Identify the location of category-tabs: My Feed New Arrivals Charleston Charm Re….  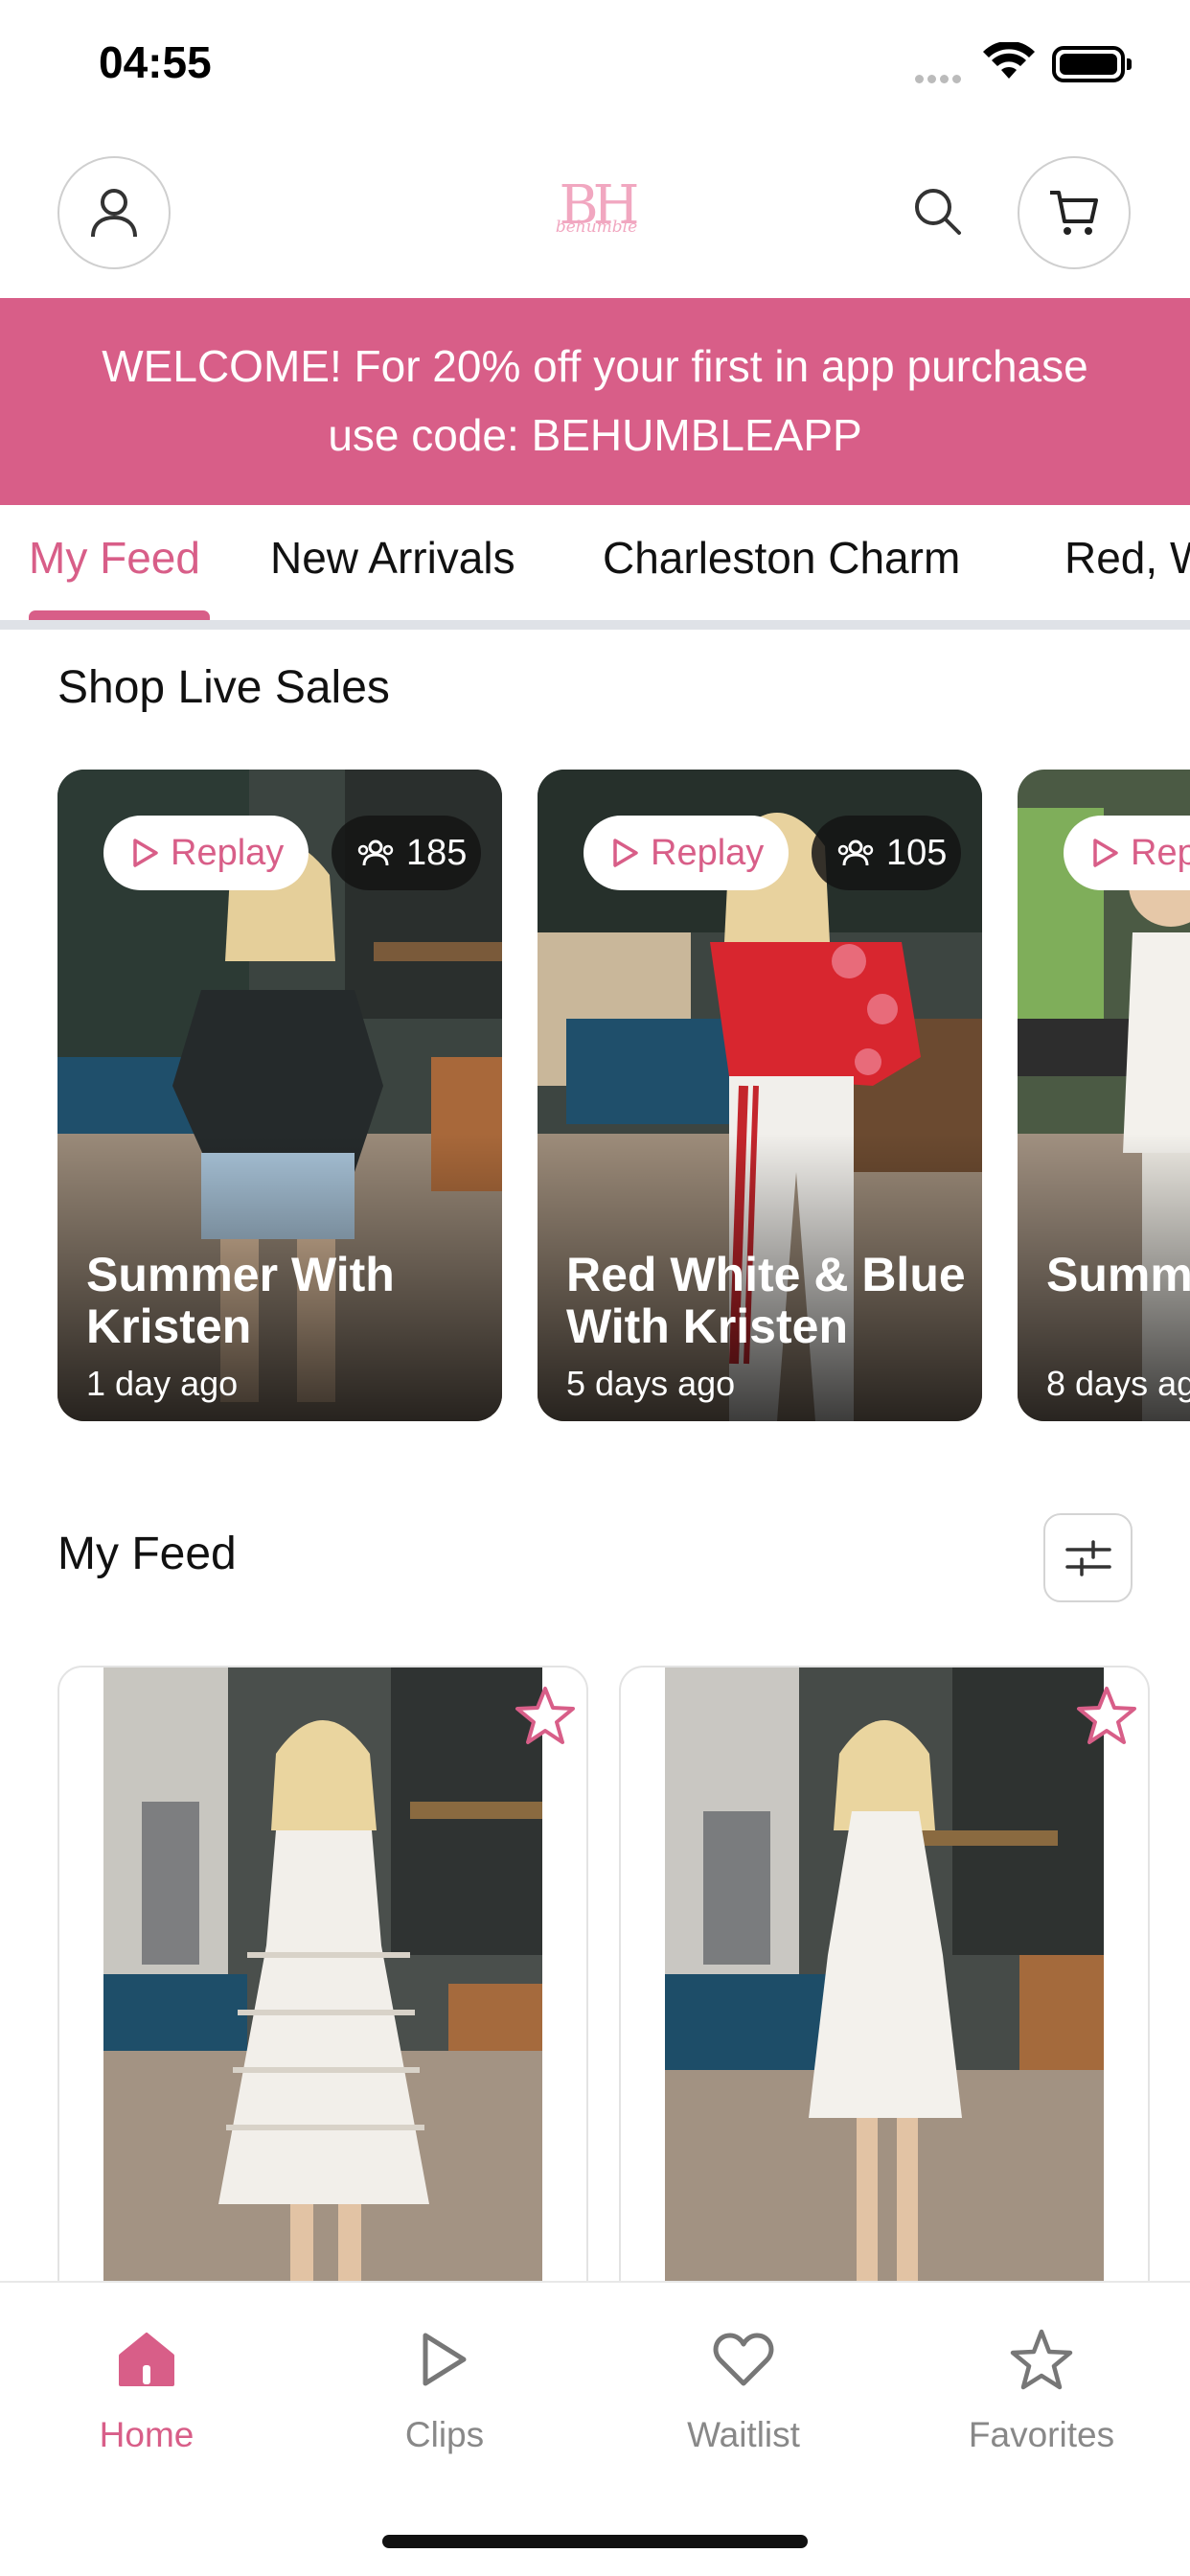
(595, 567).